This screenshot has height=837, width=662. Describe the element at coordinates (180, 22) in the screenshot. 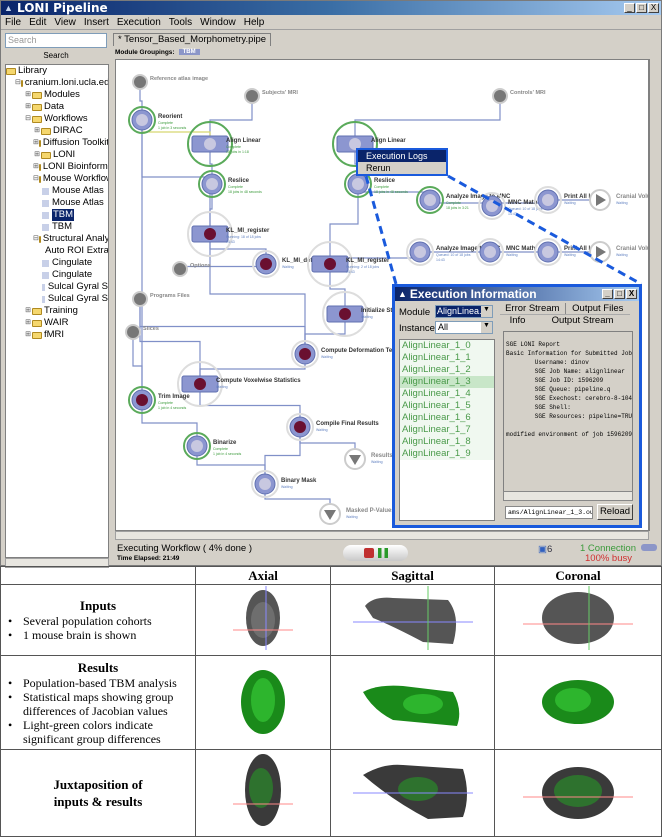

I see `menu-tools: Tools` at that location.